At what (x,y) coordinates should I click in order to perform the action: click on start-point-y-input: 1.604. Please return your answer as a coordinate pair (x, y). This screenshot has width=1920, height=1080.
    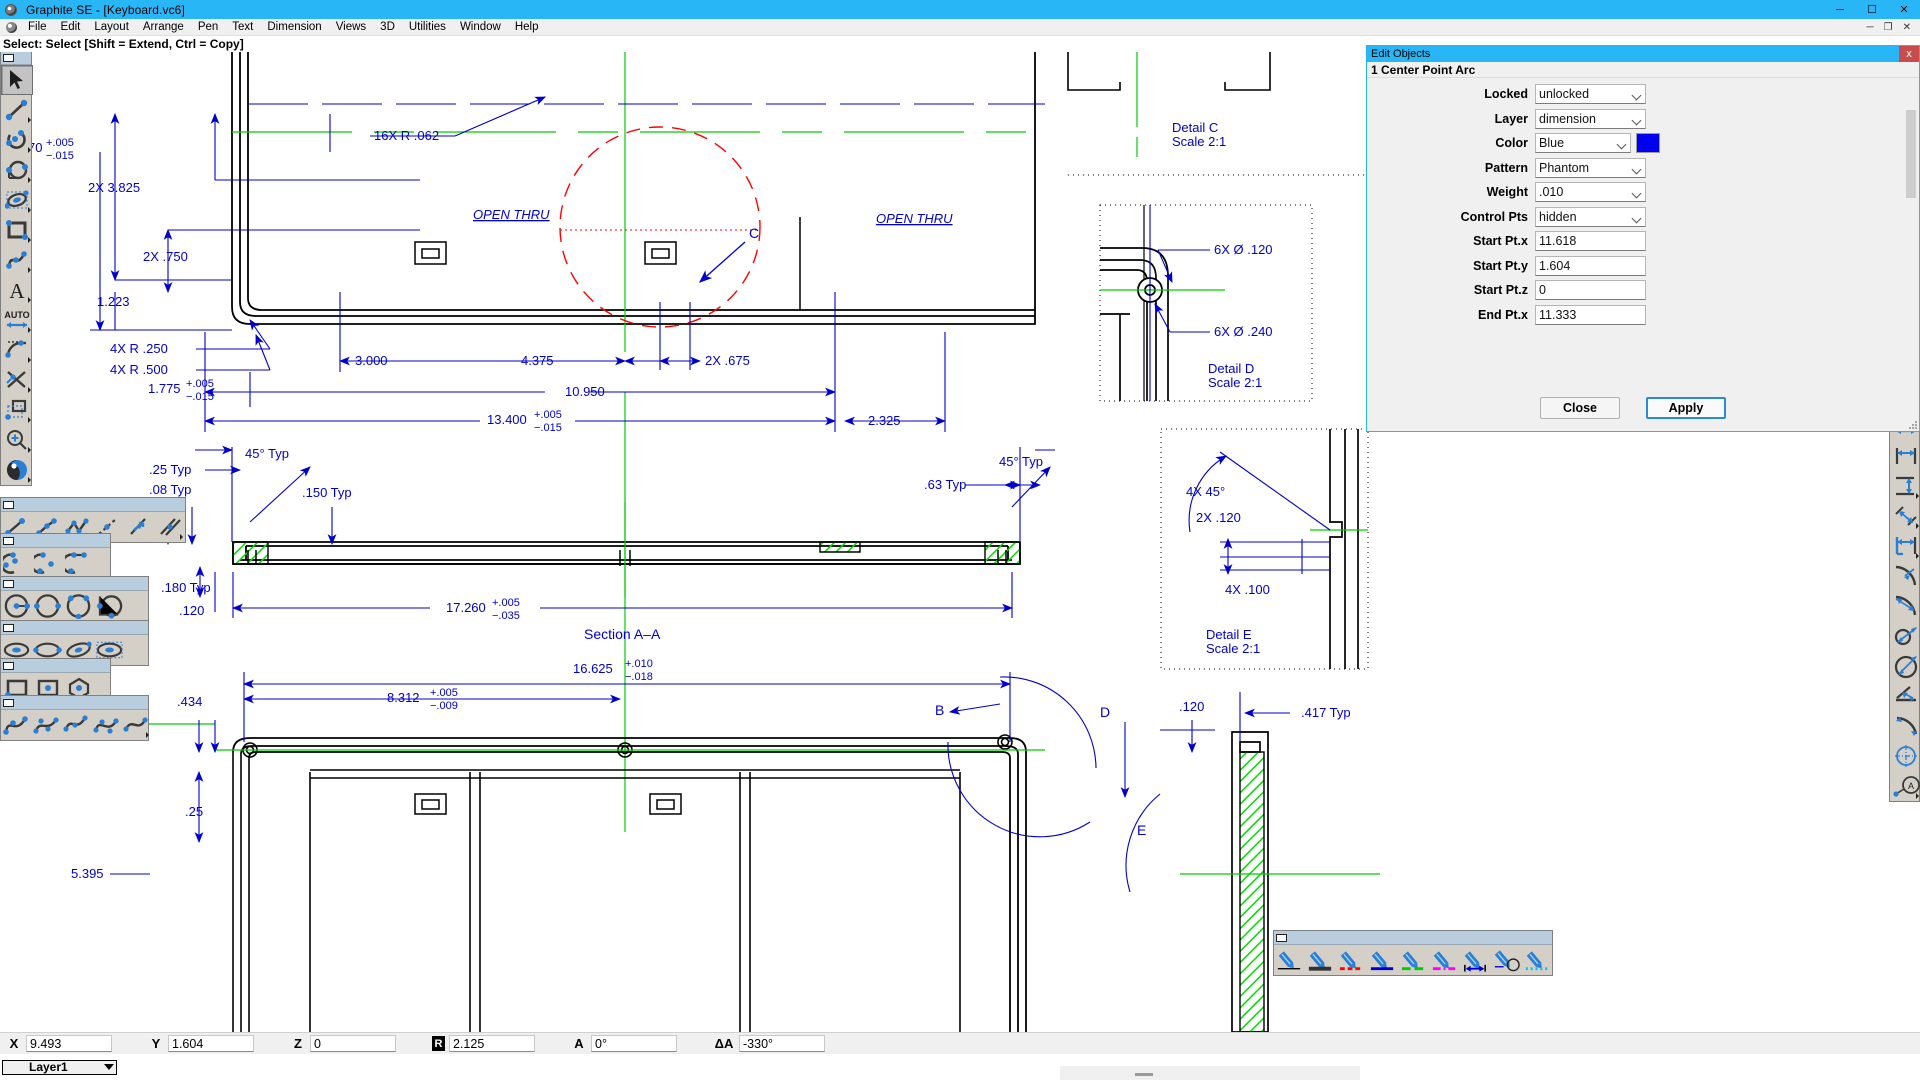
    Looking at the image, I should click on (1590, 265).